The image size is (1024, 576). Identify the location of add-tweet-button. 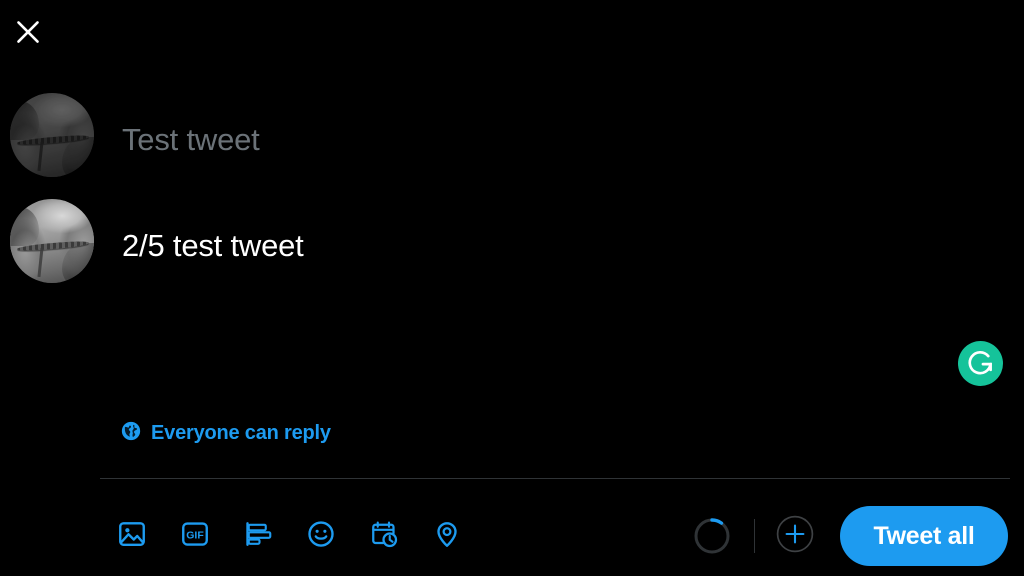
(795, 536).